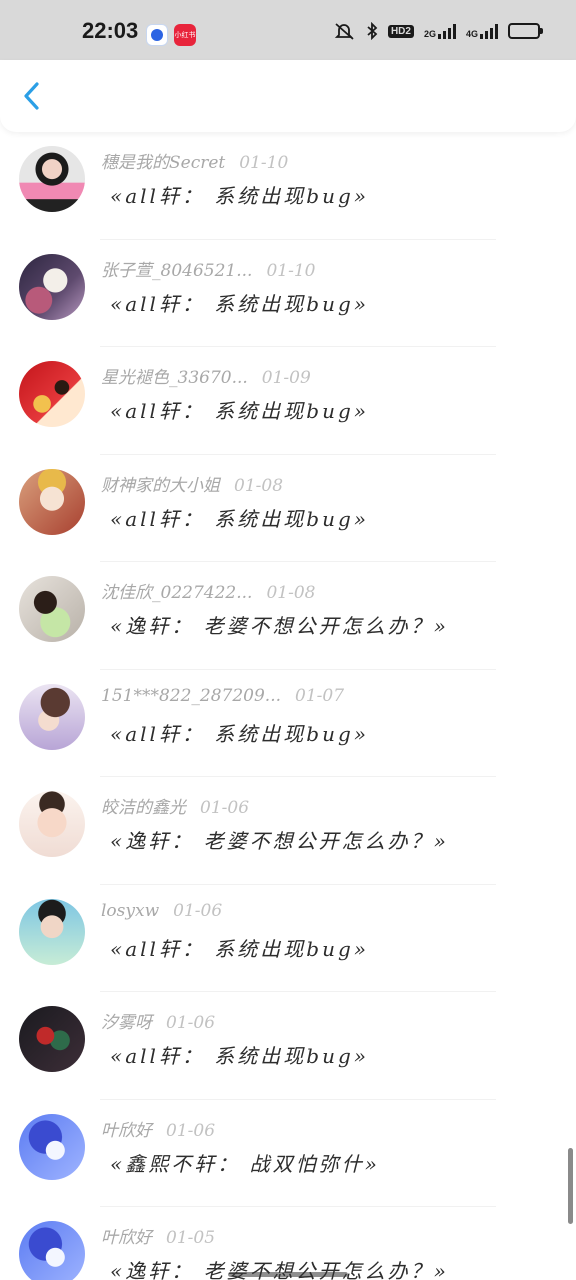  I want to click on bluetooth-icon, so click(372, 31).